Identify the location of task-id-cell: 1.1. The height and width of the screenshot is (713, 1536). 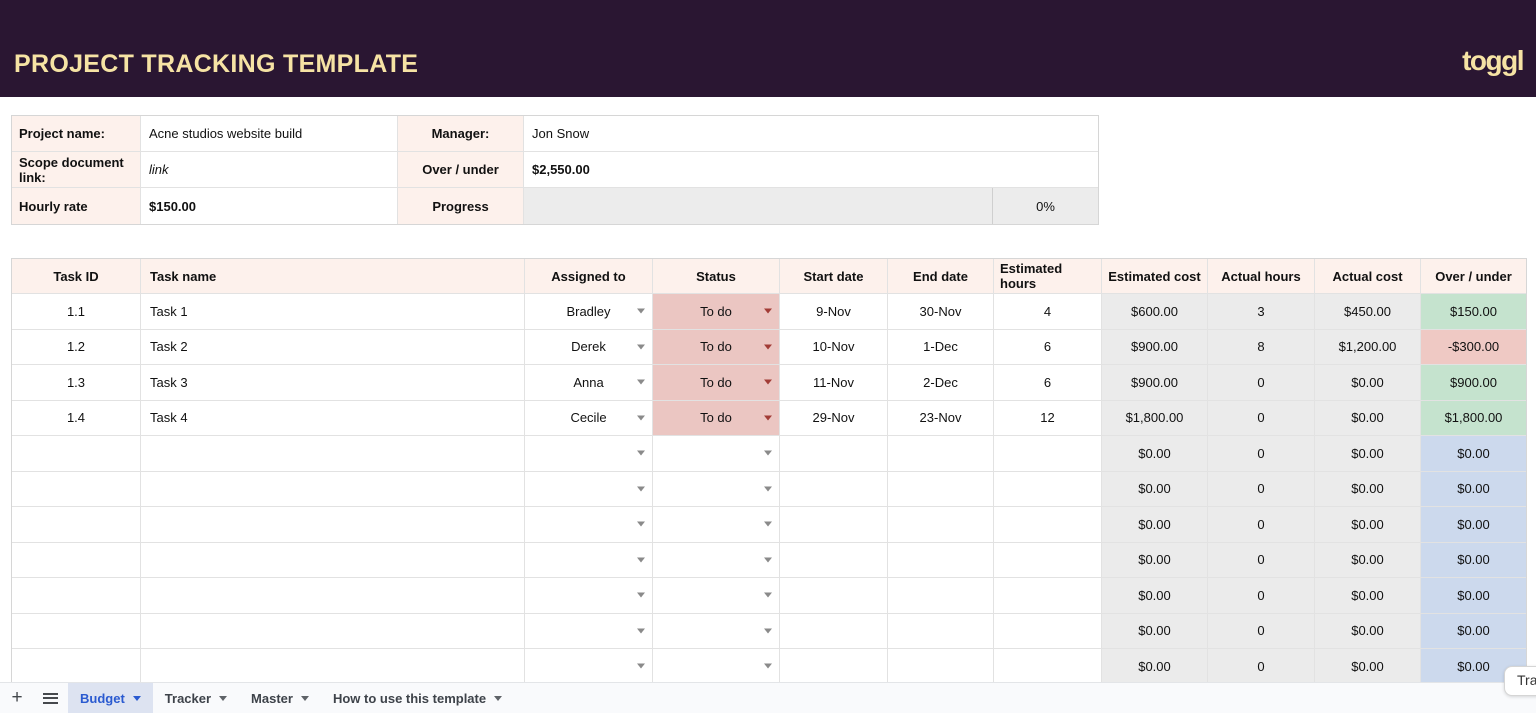
(76, 311).